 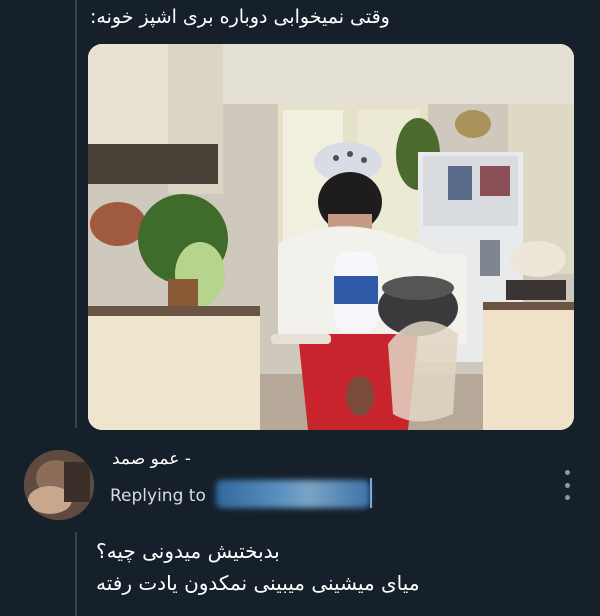 I want to click on replying-to-label: Replying to, so click(x=158, y=496).